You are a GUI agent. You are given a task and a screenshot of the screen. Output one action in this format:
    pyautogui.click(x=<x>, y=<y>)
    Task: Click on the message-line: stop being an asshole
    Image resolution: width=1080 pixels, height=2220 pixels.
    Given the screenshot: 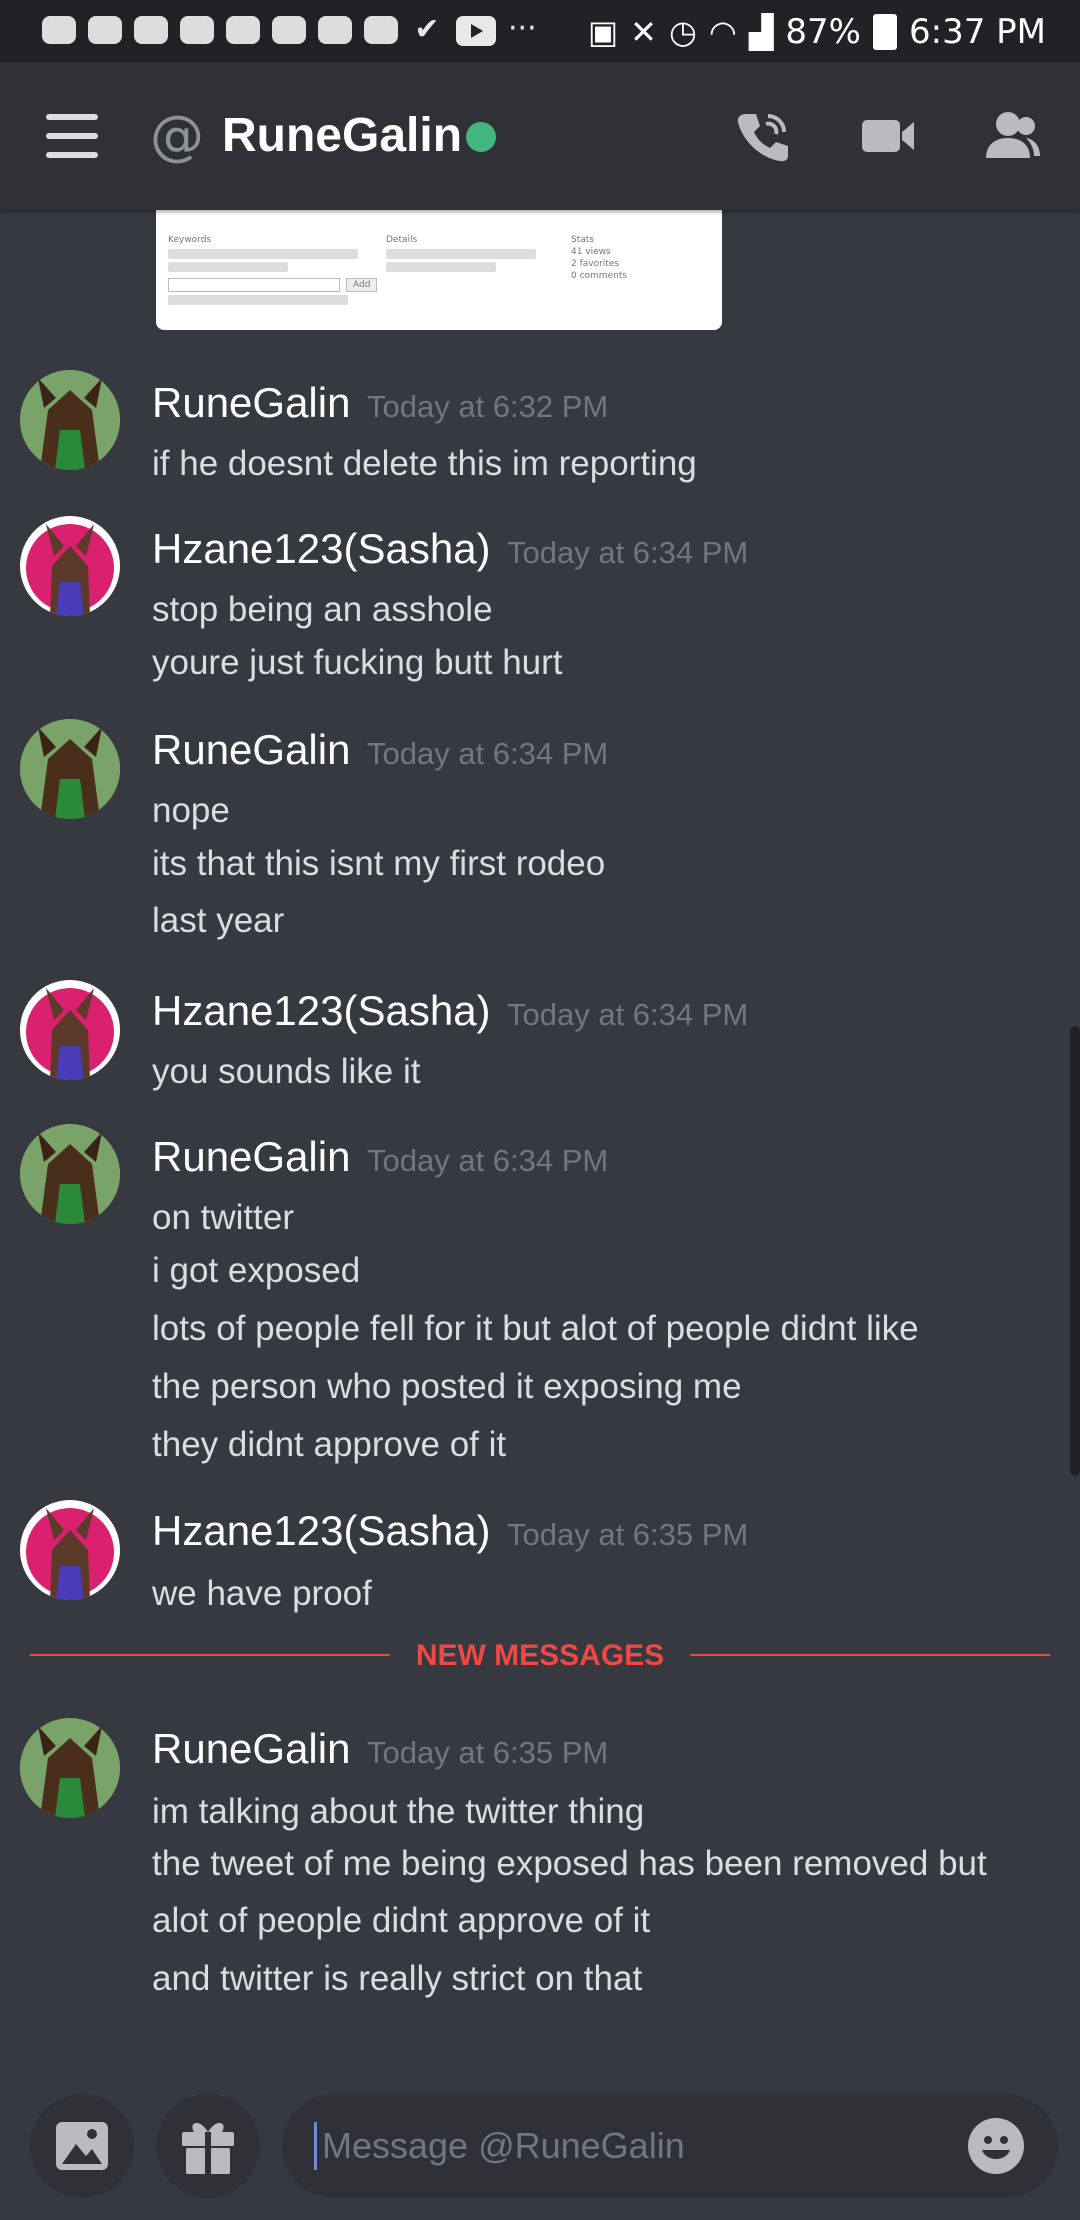 What is the action you would take?
    pyautogui.click(x=322, y=609)
    